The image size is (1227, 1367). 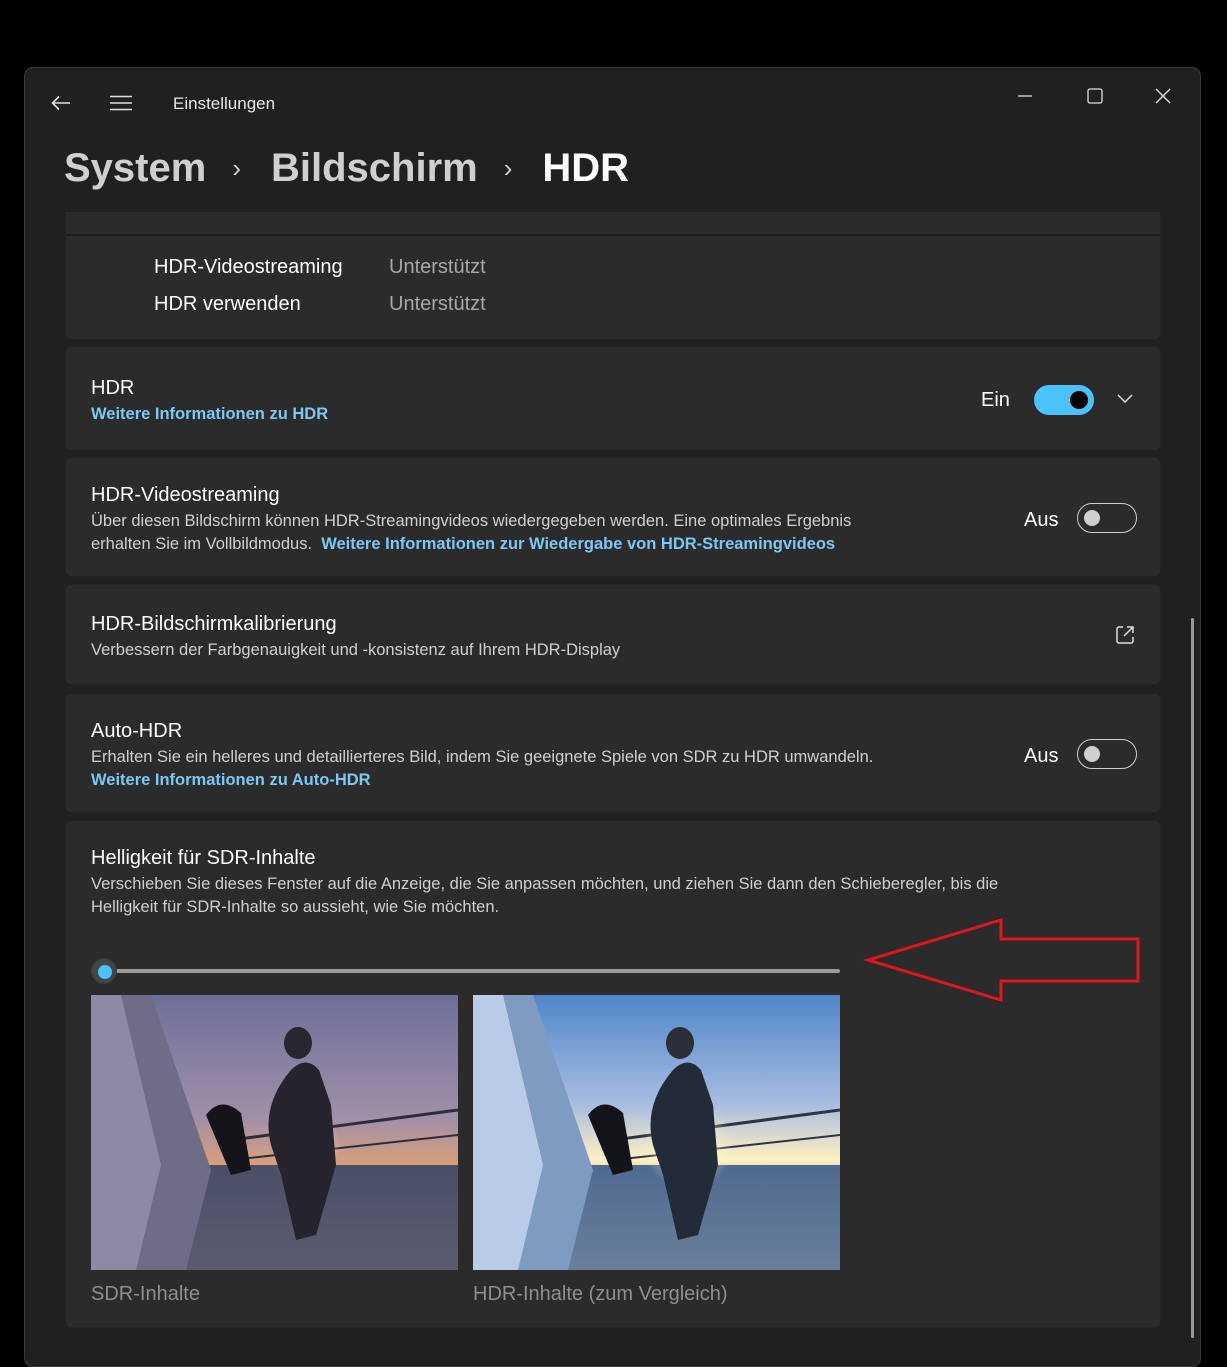 I want to click on hdr-title: HDR, so click(x=113, y=388).